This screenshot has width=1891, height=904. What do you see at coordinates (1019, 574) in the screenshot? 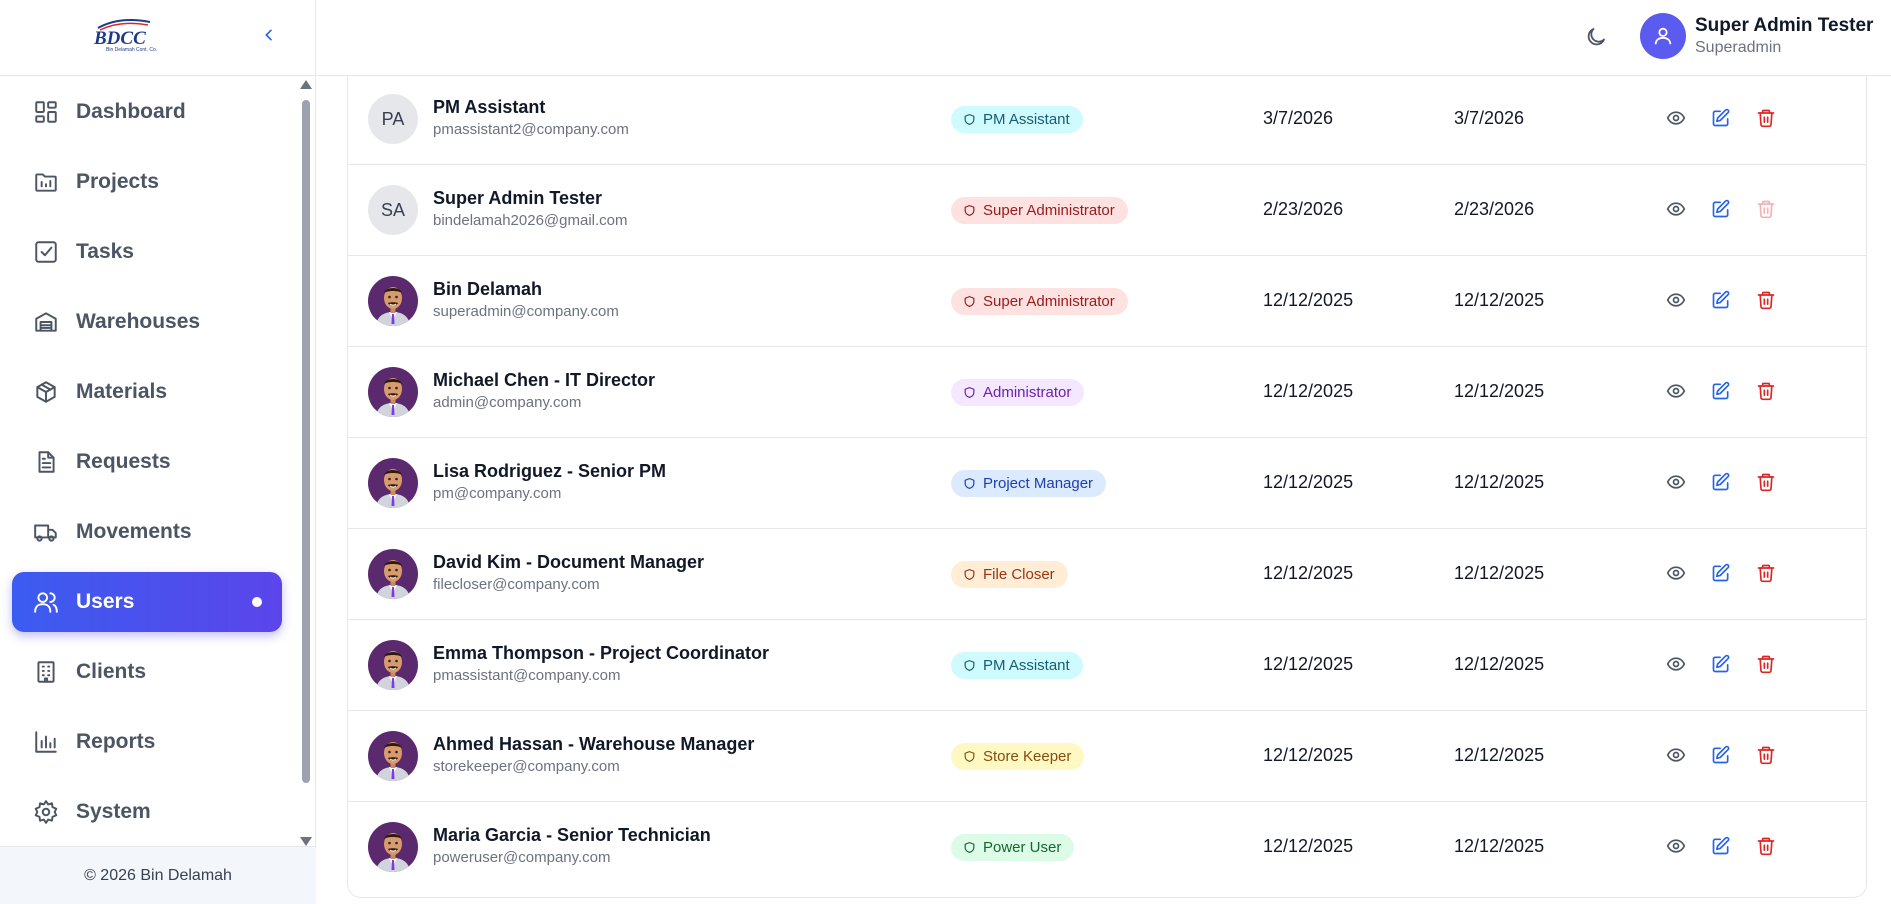
I see `role-label: File Closer` at bounding box center [1019, 574].